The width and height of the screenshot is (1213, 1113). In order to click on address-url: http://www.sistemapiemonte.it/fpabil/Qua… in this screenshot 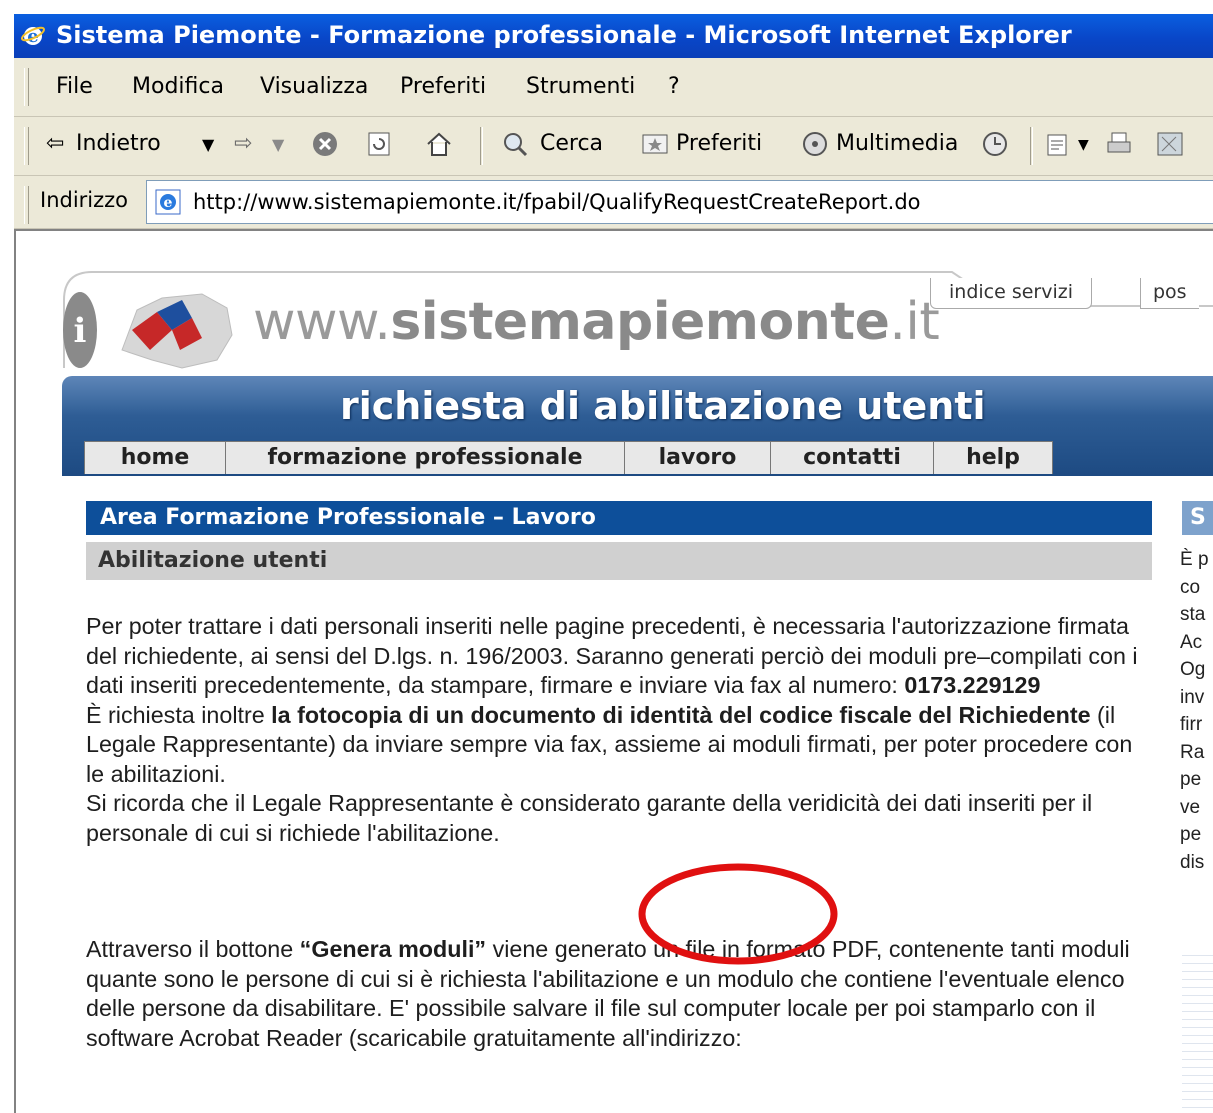, I will do `click(557, 202)`.